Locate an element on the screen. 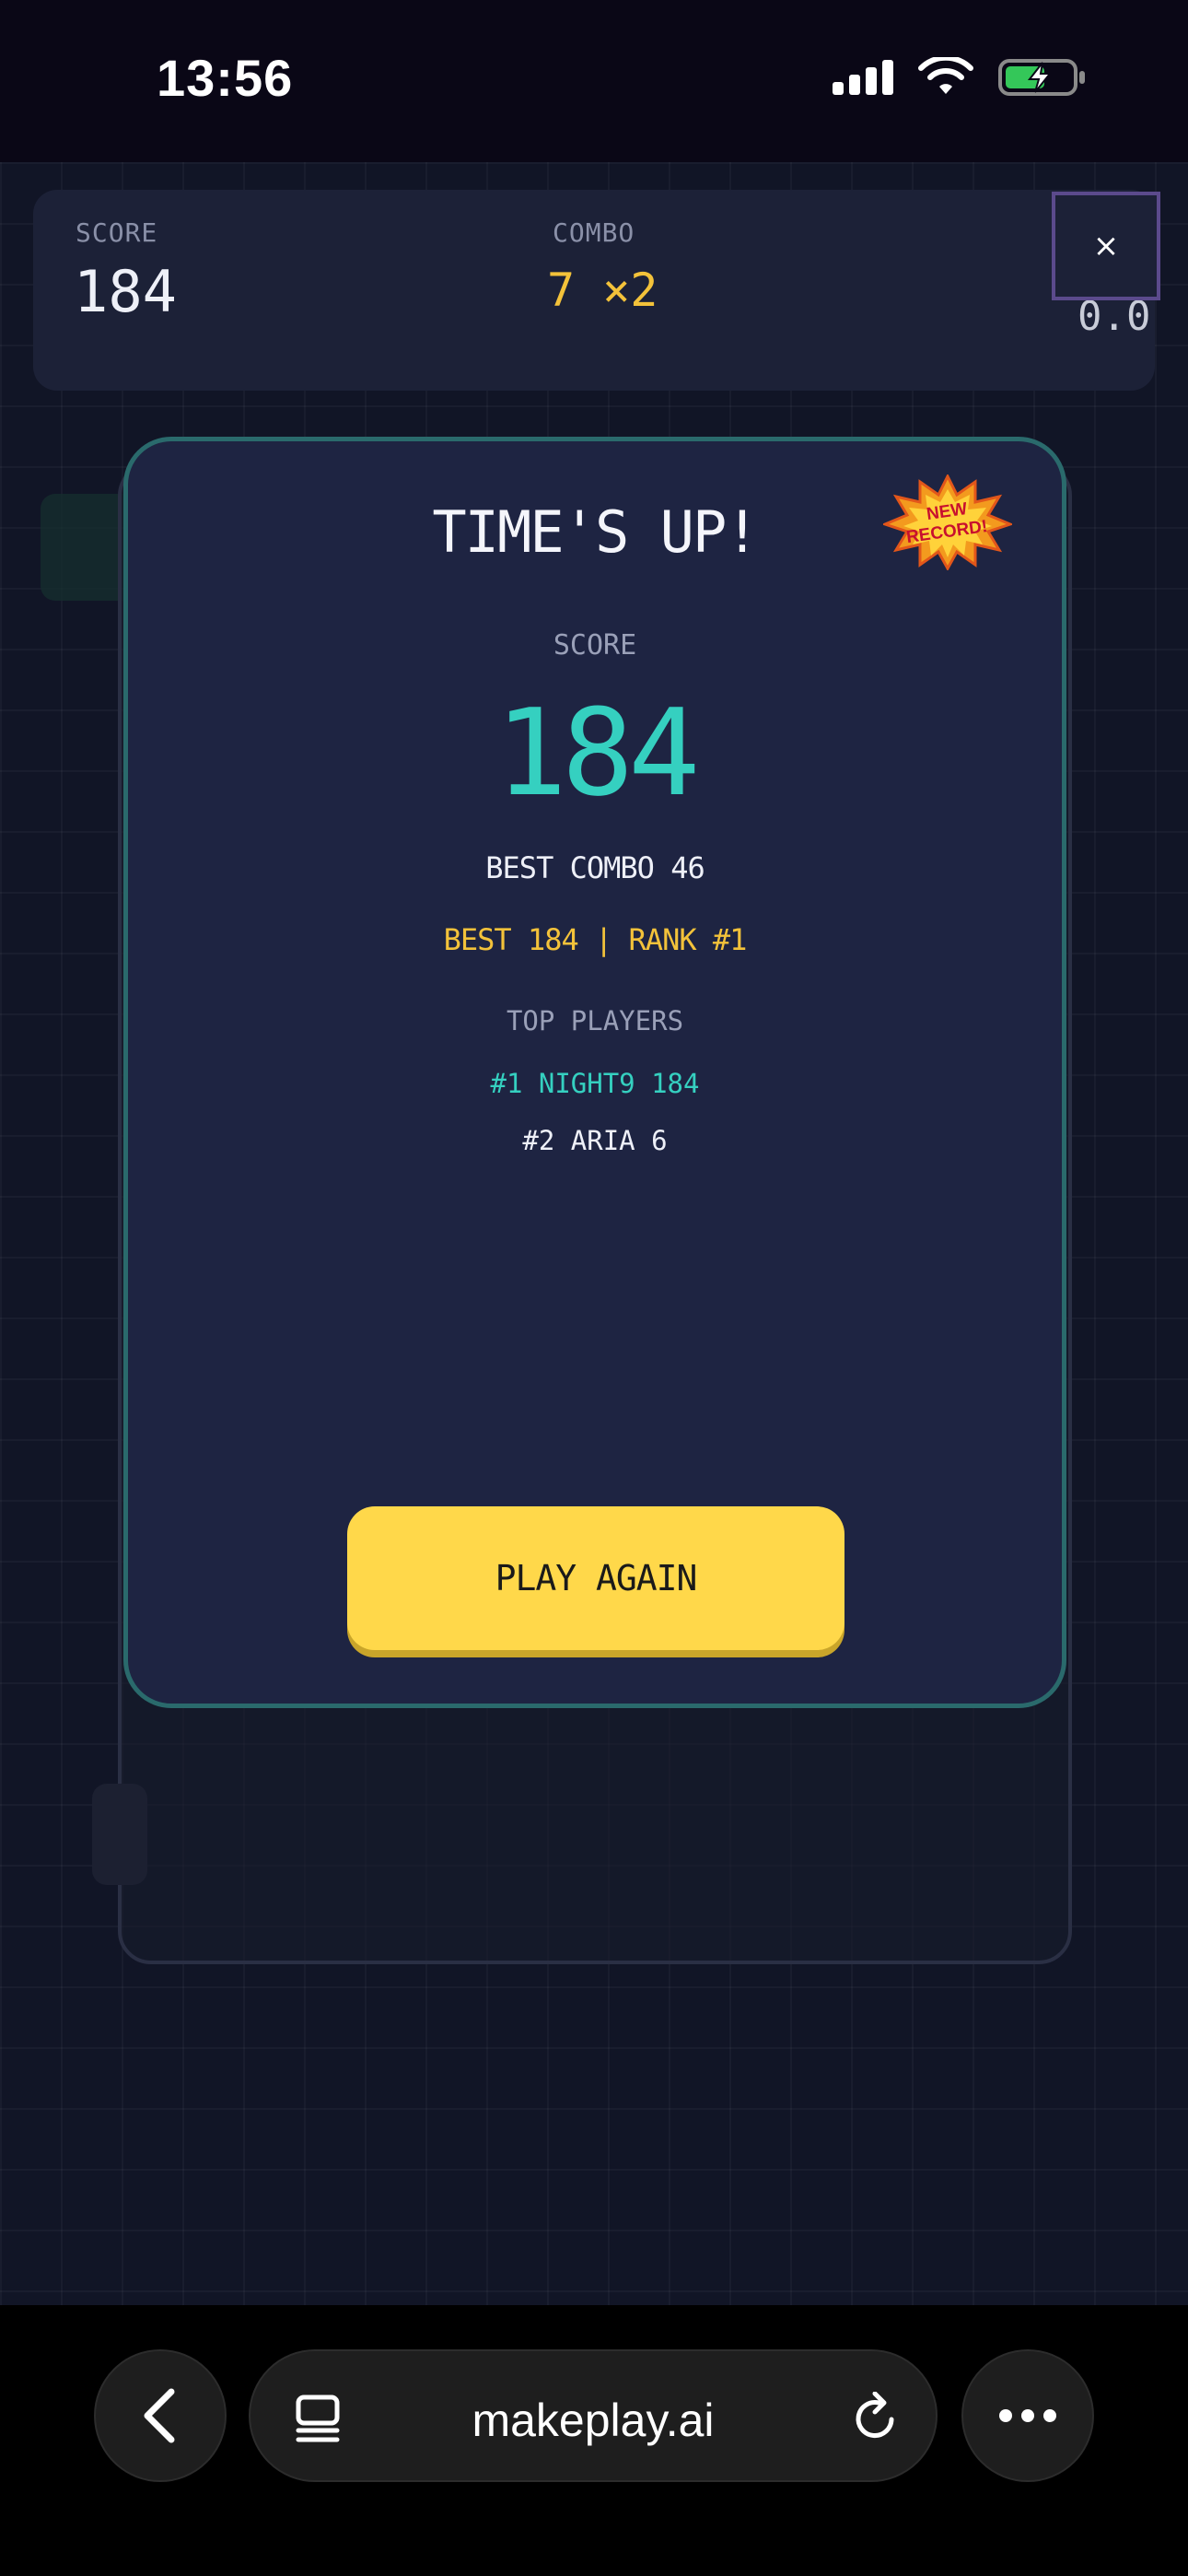 The height and width of the screenshot is (2576, 1188). status-time: 13:56 is located at coordinates (225, 78).